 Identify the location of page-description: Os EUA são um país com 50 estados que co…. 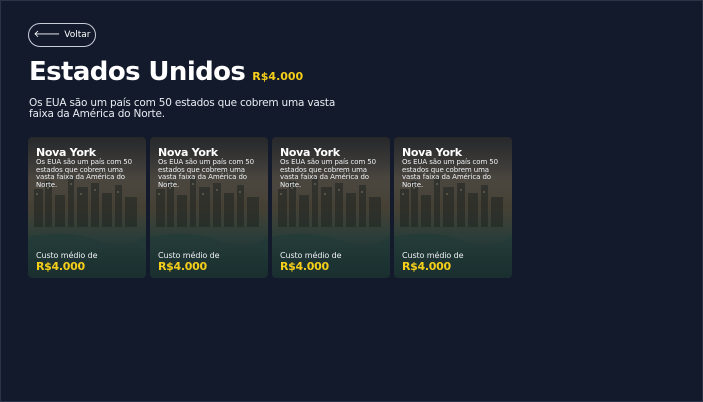
(182, 108).